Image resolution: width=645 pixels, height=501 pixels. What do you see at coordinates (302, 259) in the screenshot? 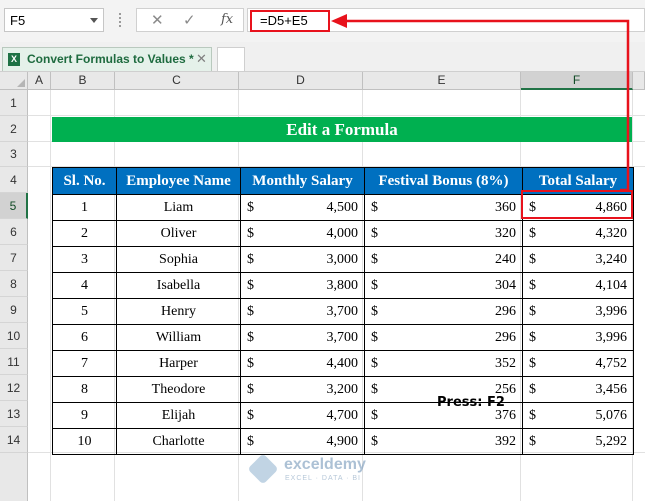
I see `cell-monthly-salary: $3,000` at bounding box center [302, 259].